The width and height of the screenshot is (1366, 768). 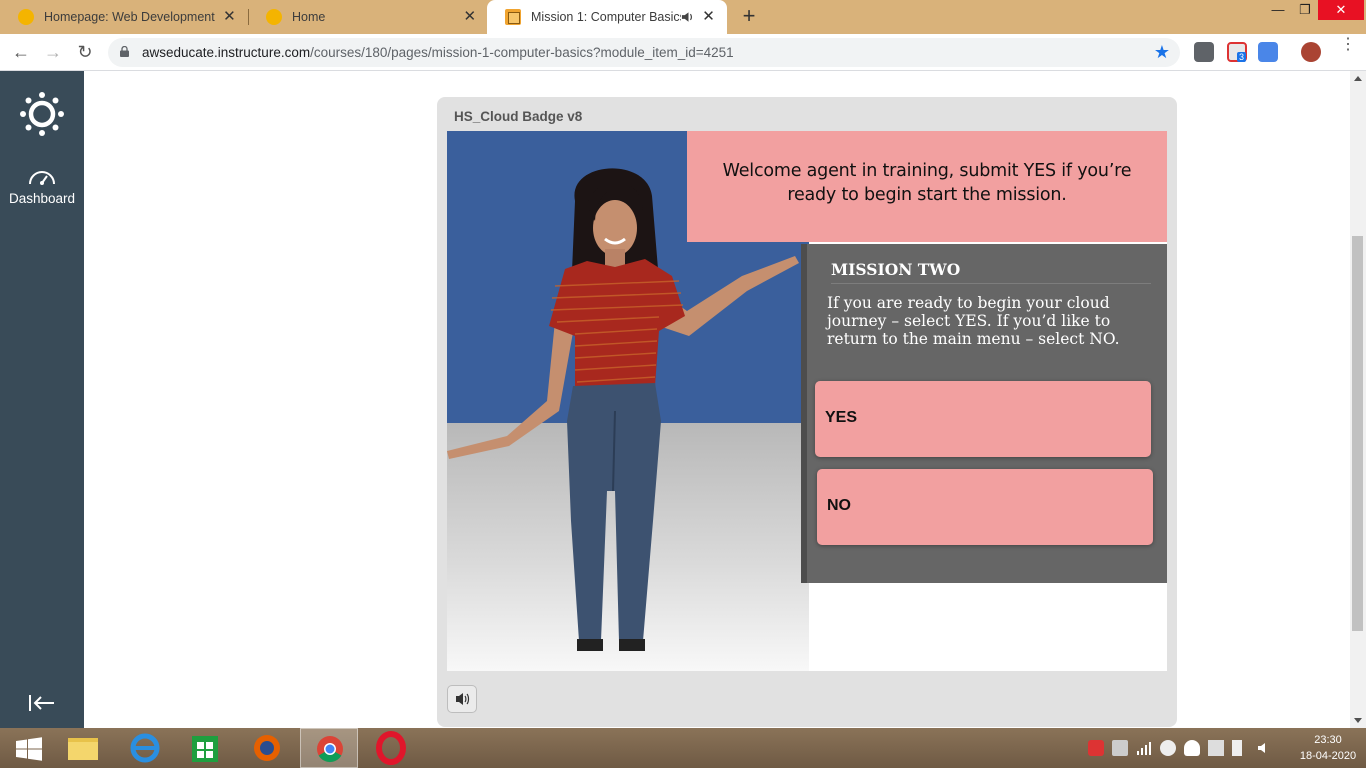 I want to click on extension-badge: 3, so click(x=1242, y=57).